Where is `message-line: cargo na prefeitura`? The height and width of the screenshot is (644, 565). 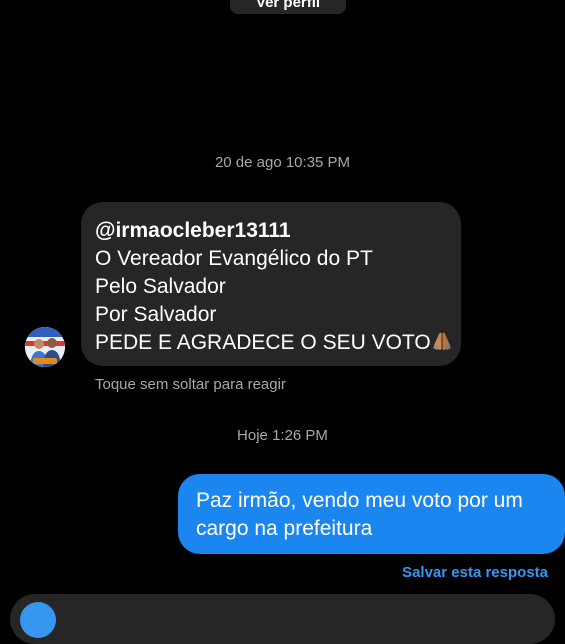
message-line: cargo na prefeitura is located at coordinates (284, 528).